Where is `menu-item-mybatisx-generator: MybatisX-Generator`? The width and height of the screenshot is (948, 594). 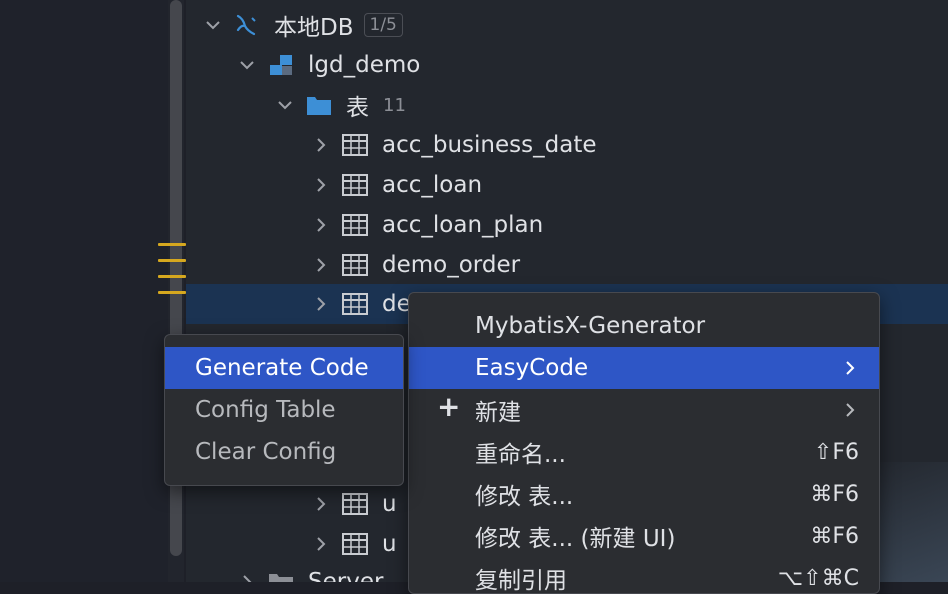
menu-item-mybatisx-generator: MybatisX-Generator is located at coordinates (644, 326).